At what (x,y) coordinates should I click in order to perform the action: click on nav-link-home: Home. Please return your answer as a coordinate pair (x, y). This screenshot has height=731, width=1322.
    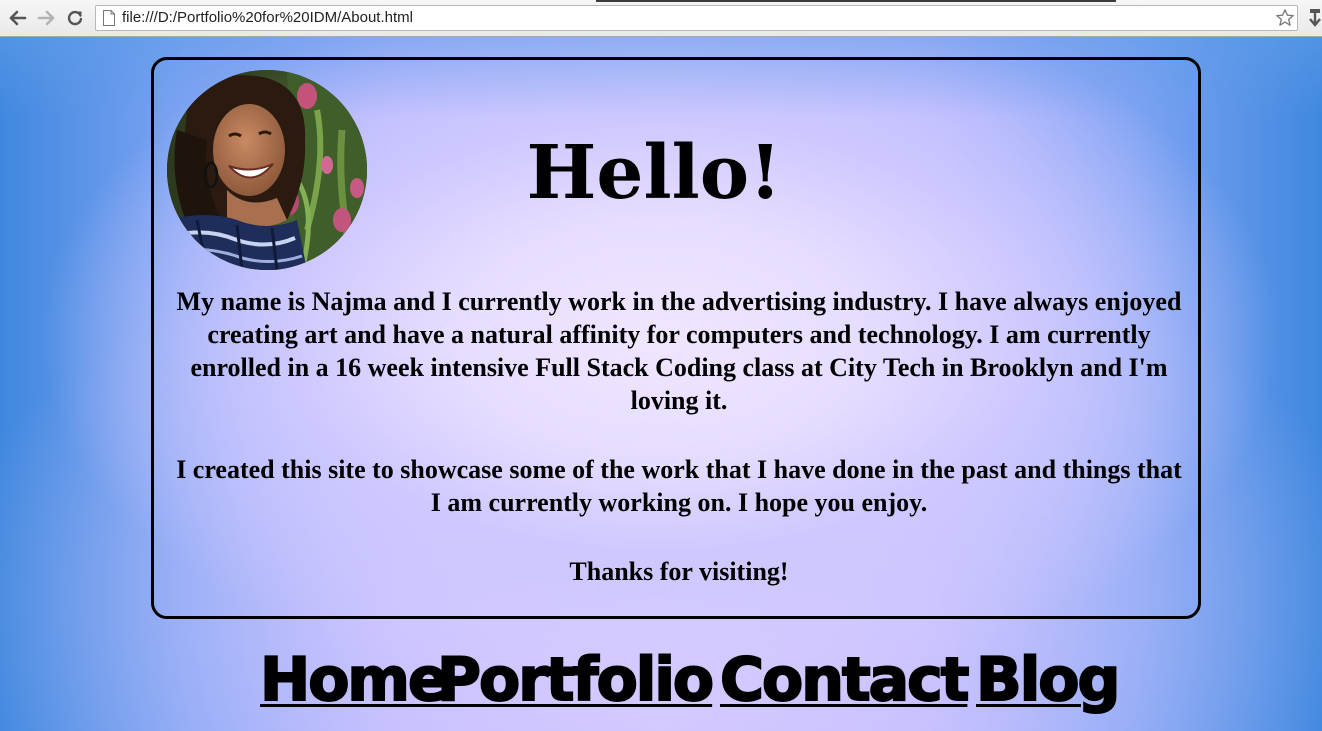
    Looking at the image, I should click on (354, 680).